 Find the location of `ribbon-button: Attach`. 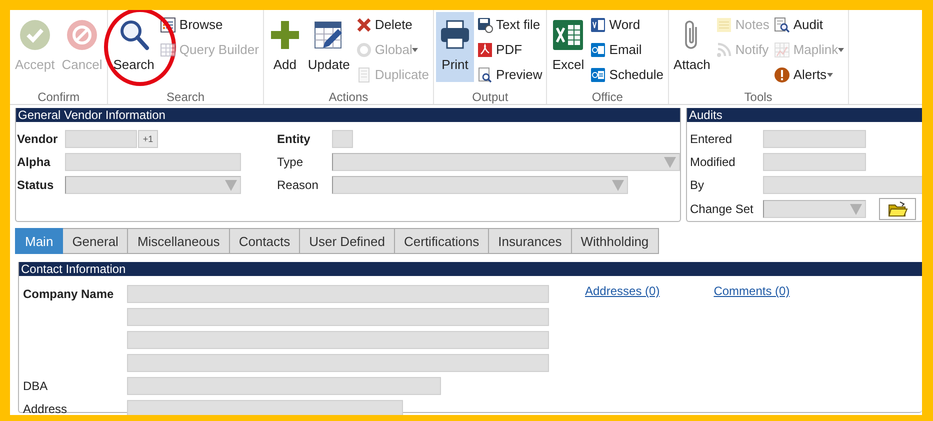

ribbon-button: Attach is located at coordinates (692, 47).